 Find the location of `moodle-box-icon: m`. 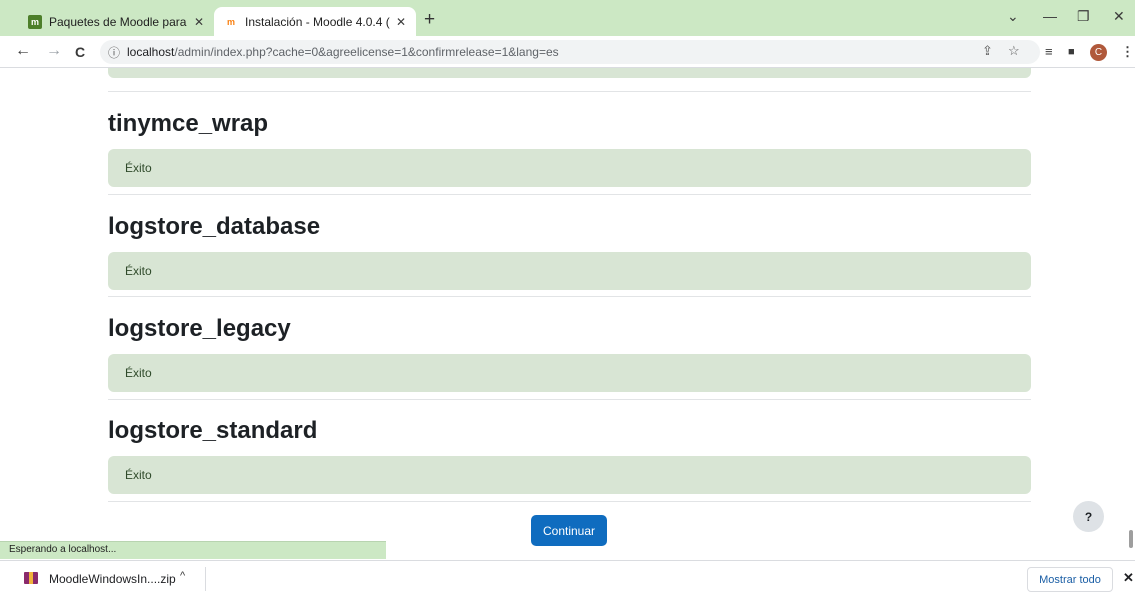

moodle-box-icon: m is located at coordinates (35, 21).